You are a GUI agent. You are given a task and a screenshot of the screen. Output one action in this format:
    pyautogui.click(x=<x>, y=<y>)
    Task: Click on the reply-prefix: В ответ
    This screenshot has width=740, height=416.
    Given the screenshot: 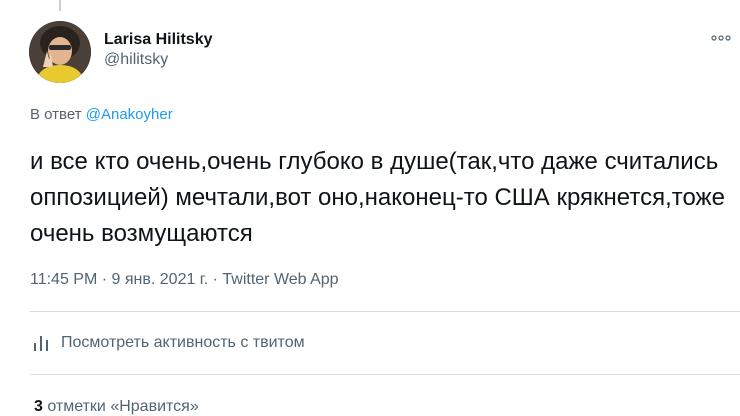 What is the action you would take?
    pyautogui.click(x=56, y=114)
    